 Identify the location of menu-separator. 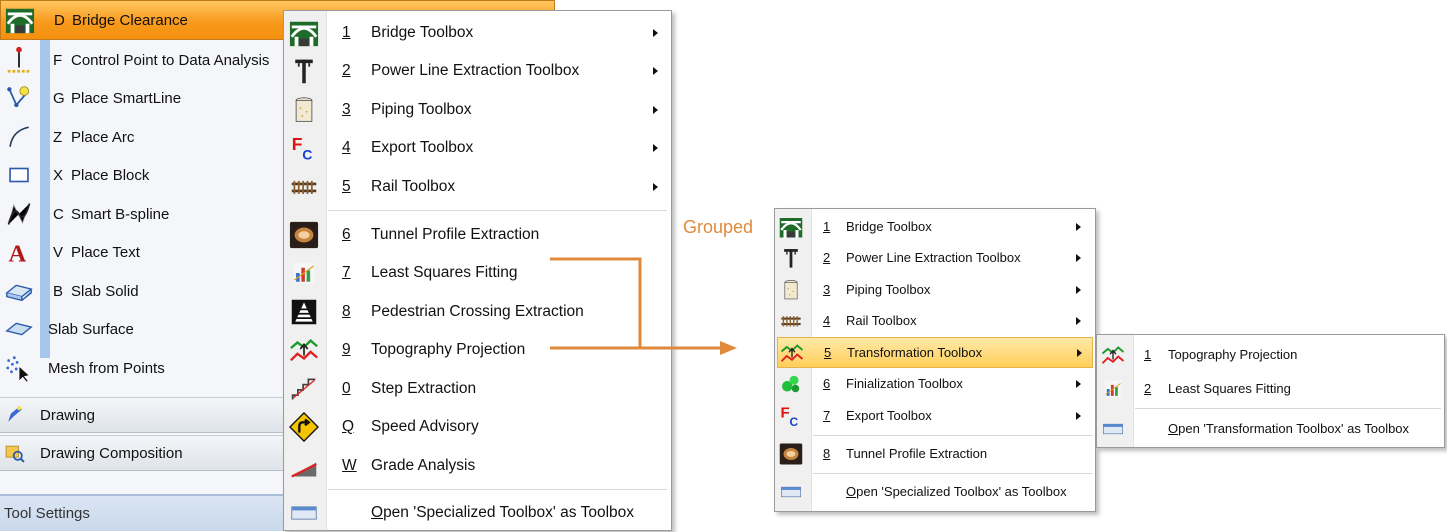
(952, 435).